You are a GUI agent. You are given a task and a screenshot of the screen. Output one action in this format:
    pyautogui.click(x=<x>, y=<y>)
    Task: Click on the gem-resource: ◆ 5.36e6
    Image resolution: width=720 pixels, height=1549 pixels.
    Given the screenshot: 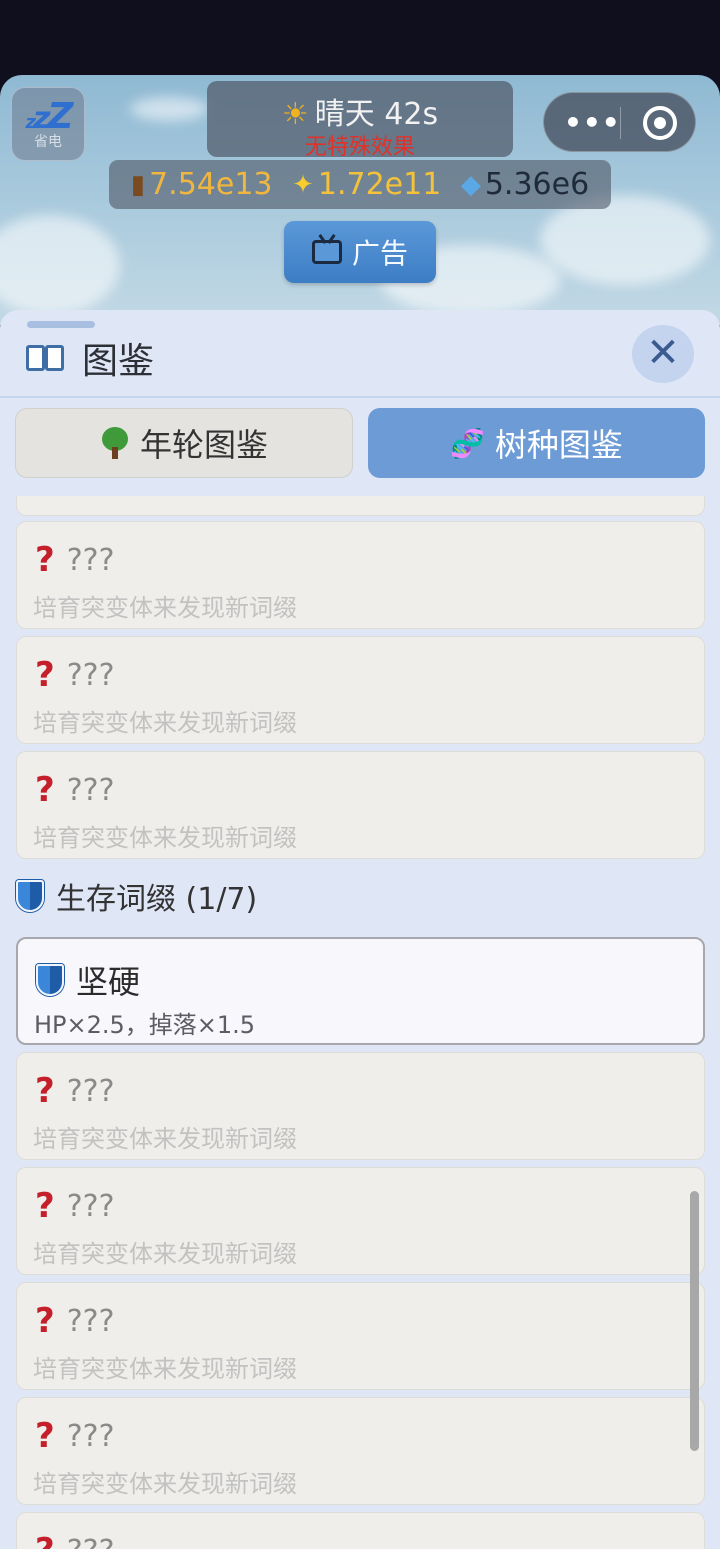 What is the action you would take?
    pyautogui.click(x=525, y=184)
    